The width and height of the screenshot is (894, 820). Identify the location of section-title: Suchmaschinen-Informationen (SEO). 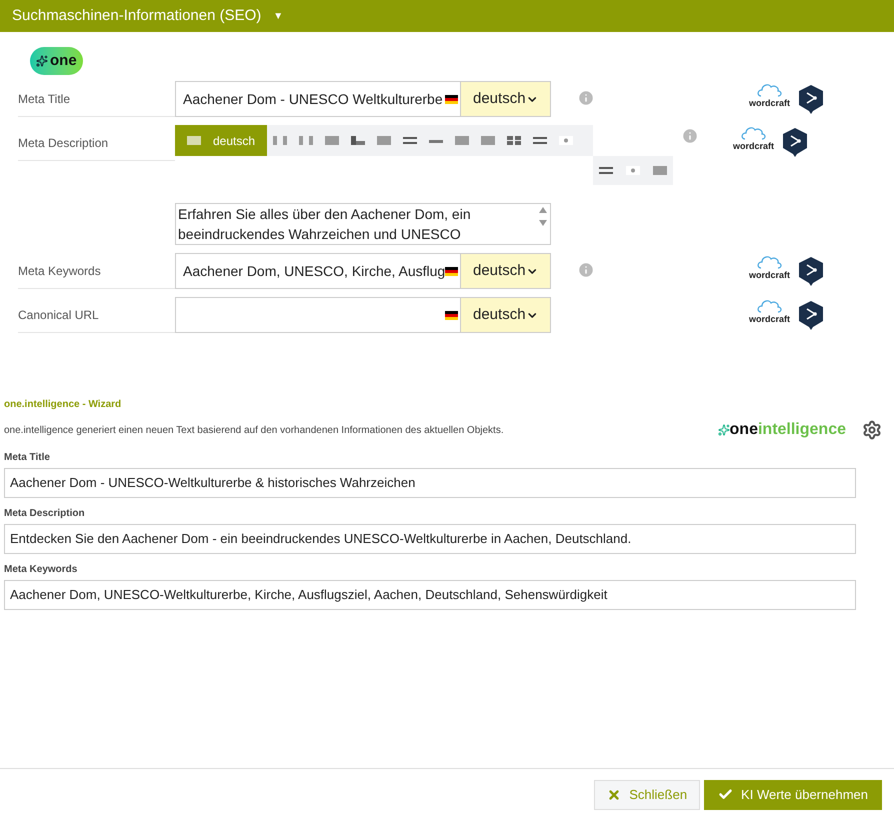
(137, 16).